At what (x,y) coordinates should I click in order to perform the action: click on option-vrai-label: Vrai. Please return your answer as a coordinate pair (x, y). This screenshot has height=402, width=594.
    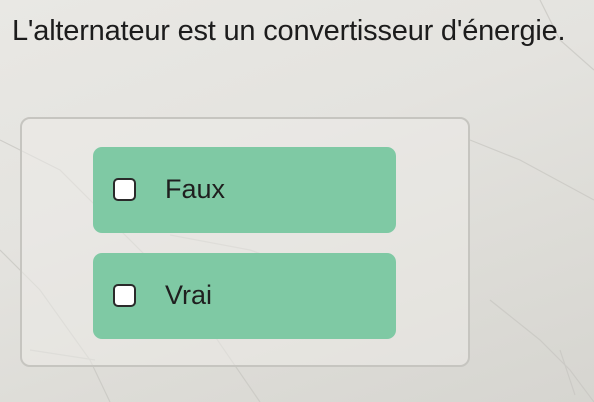
    Looking at the image, I should click on (189, 295).